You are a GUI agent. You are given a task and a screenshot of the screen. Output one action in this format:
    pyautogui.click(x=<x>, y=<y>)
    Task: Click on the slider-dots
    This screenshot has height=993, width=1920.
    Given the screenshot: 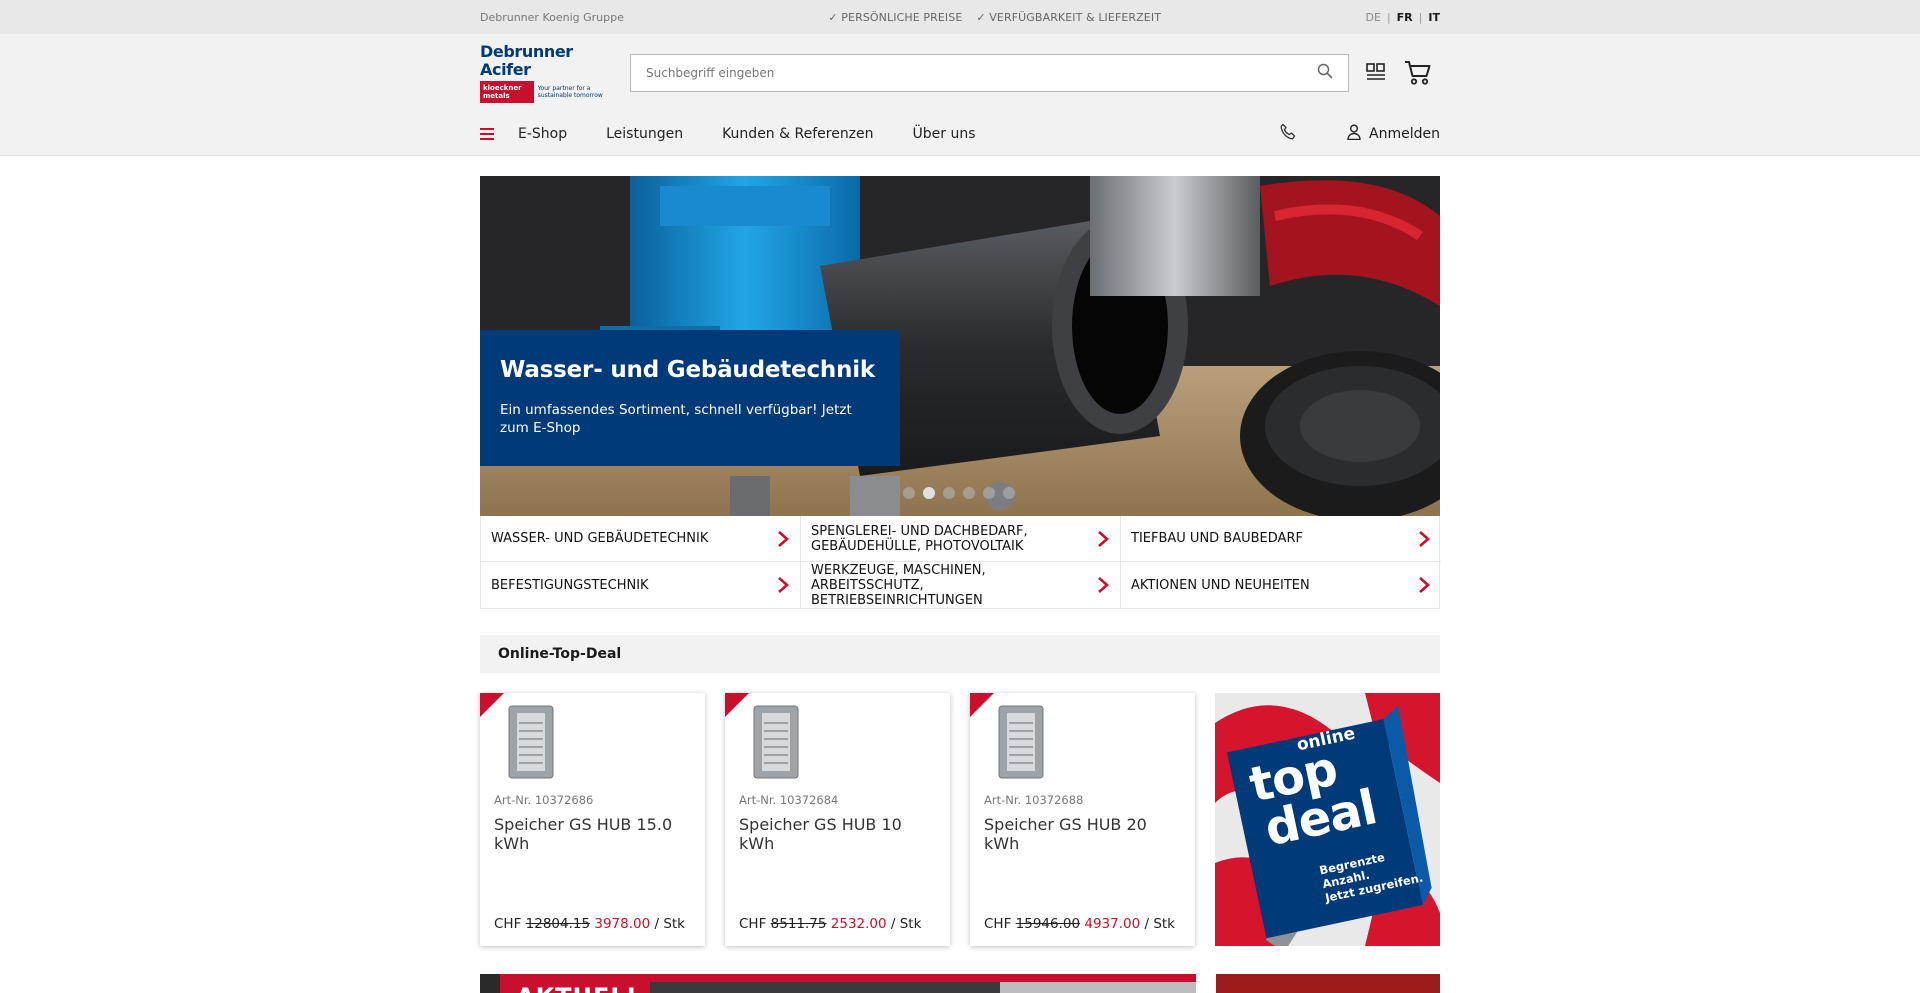 What is the action you would take?
    pyautogui.click(x=959, y=493)
    